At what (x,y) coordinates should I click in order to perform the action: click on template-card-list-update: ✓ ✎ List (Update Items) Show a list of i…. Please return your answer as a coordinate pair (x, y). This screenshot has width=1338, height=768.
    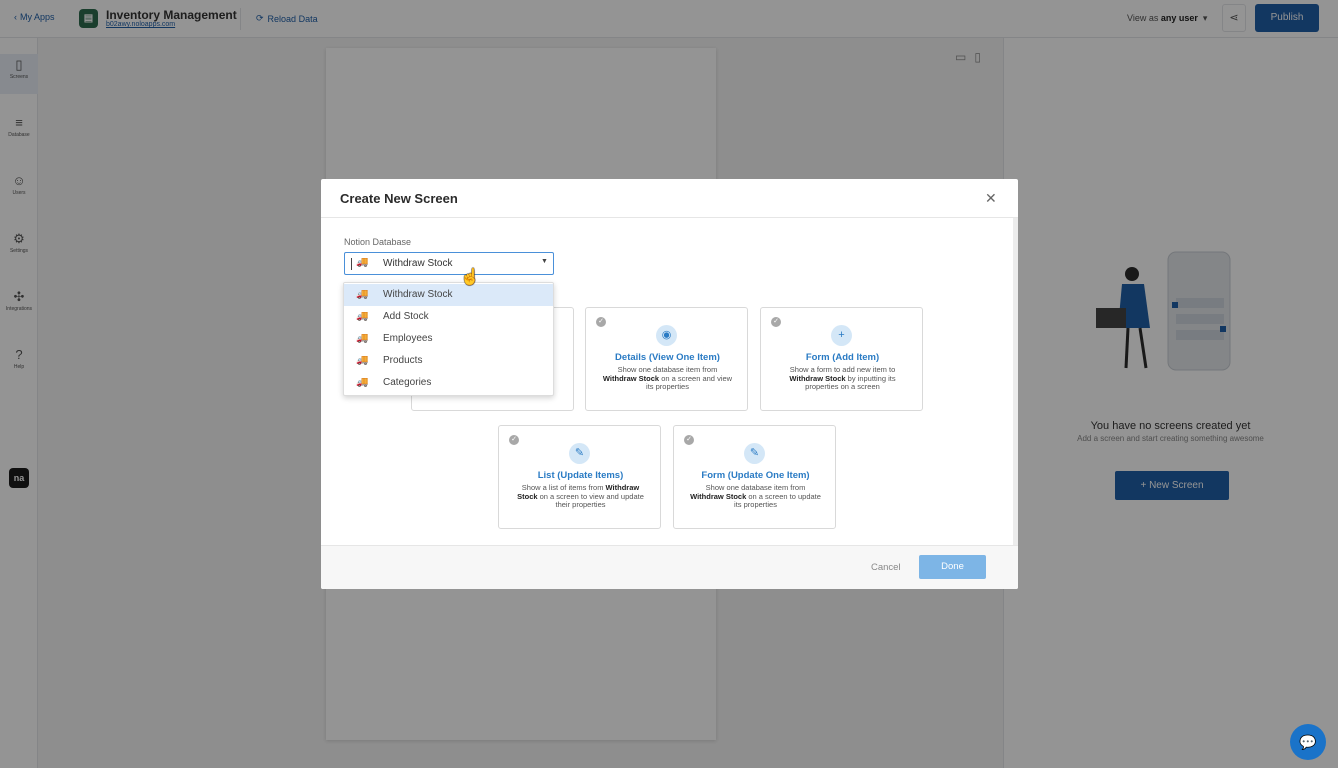
    Looking at the image, I should click on (579, 477).